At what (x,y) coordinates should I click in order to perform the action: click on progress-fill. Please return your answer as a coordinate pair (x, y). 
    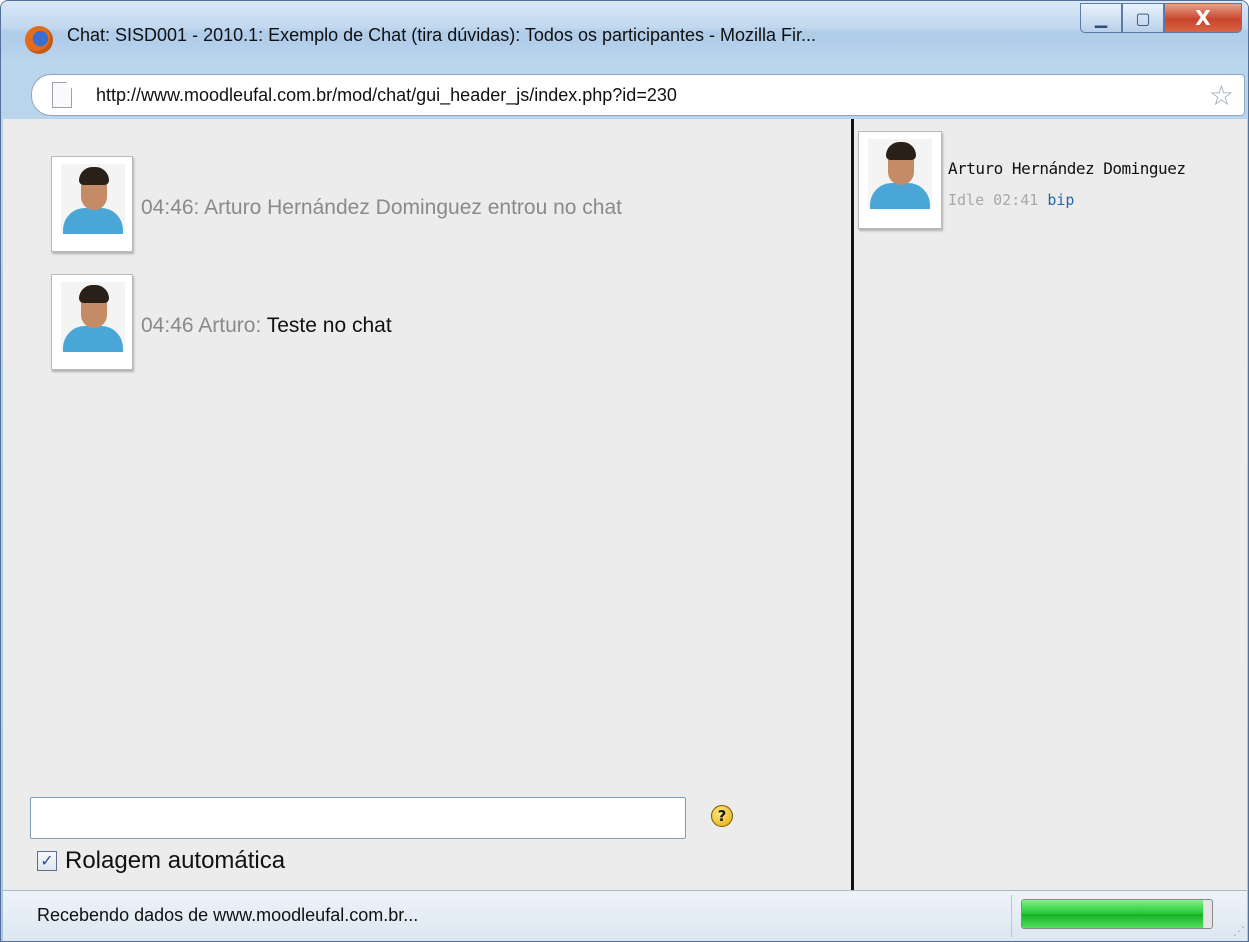
    Looking at the image, I should click on (1112, 914).